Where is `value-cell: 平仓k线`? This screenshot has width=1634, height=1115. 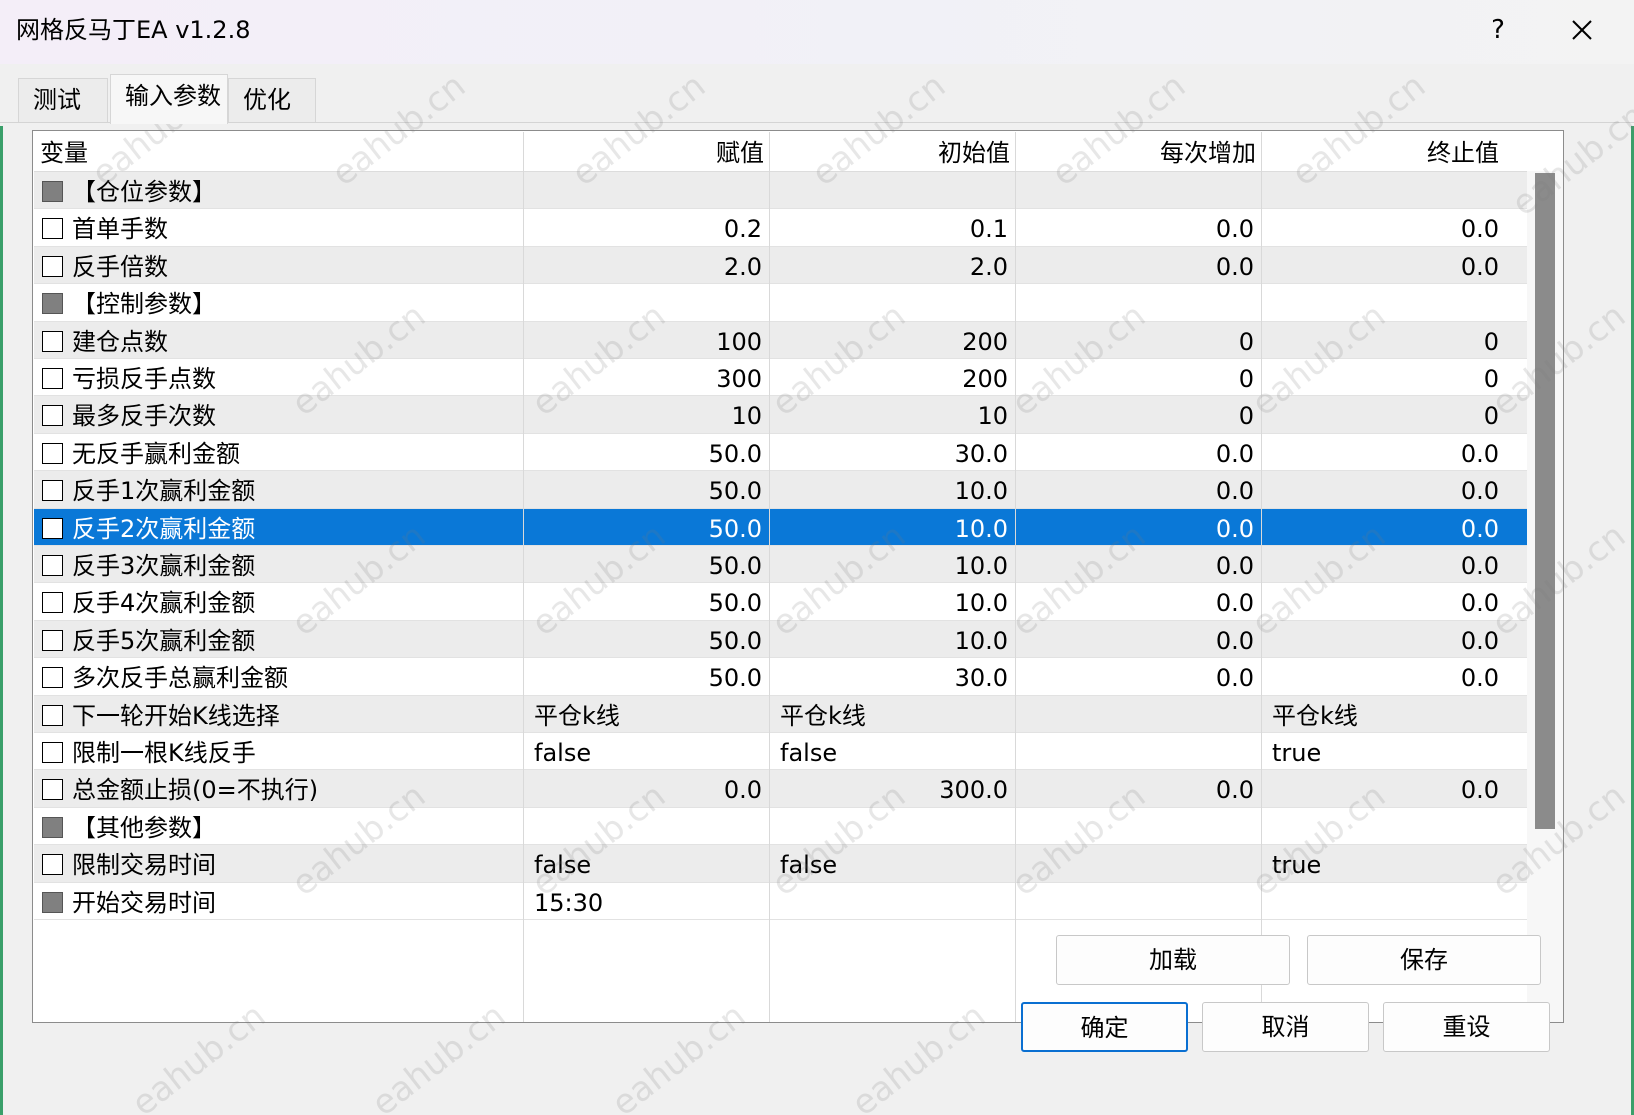
value-cell: 平仓k线 is located at coordinates (647, 715).